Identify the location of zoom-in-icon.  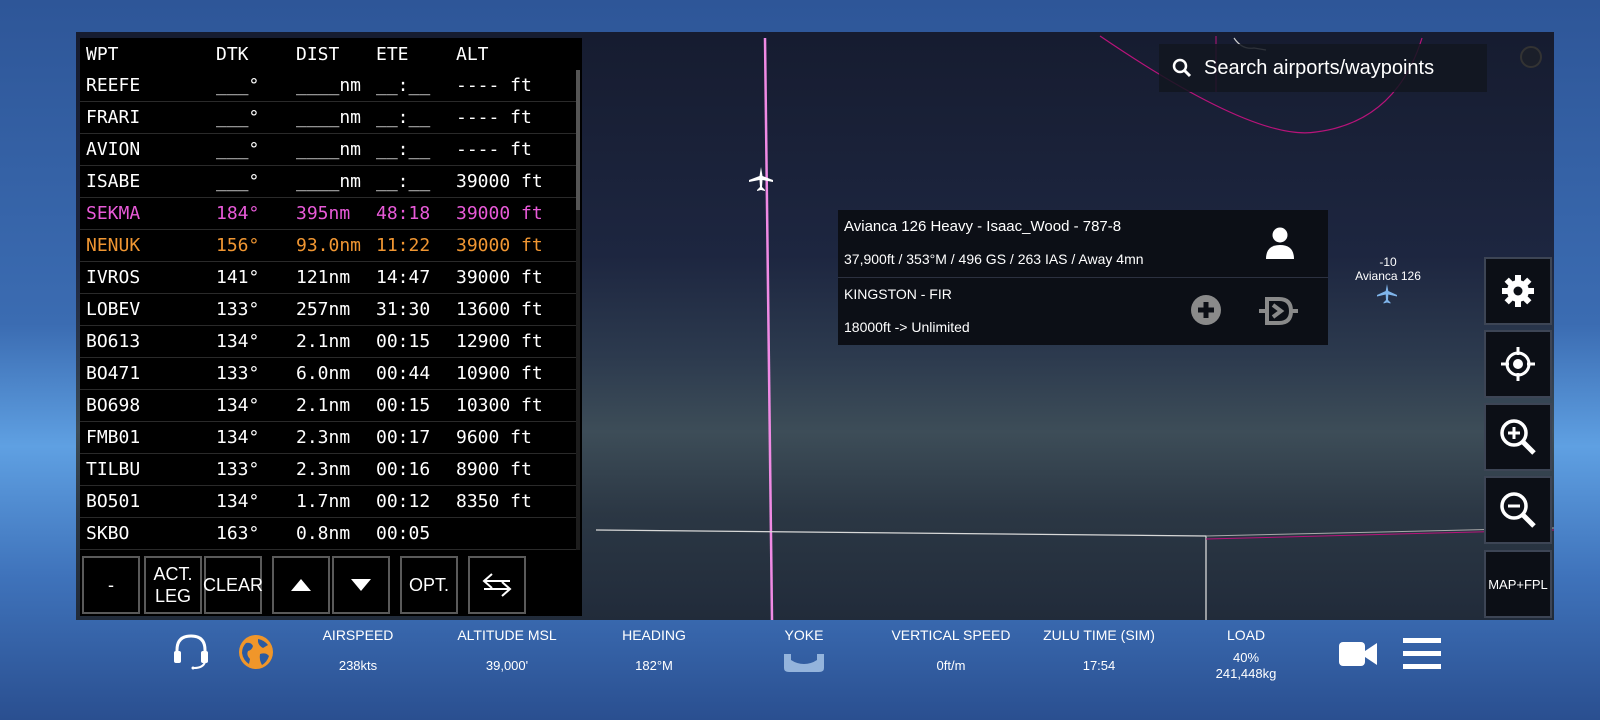
(1518, 437).